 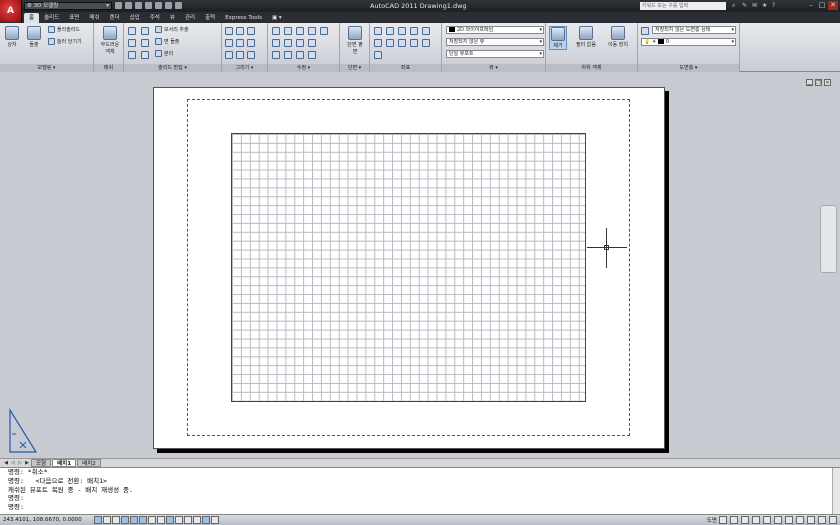 I want to click on polyline-icon, so click(x=229, y=31).